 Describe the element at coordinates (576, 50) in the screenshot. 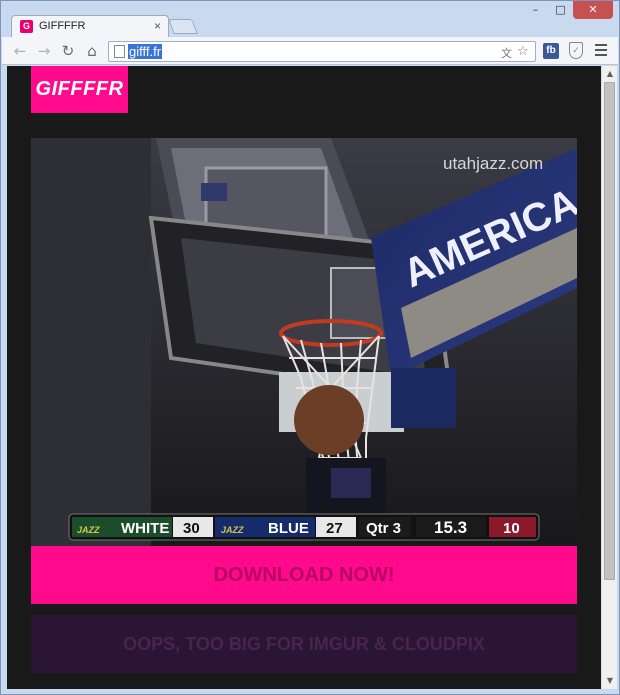

I see `shield-extension-icon: ✓` at that location.